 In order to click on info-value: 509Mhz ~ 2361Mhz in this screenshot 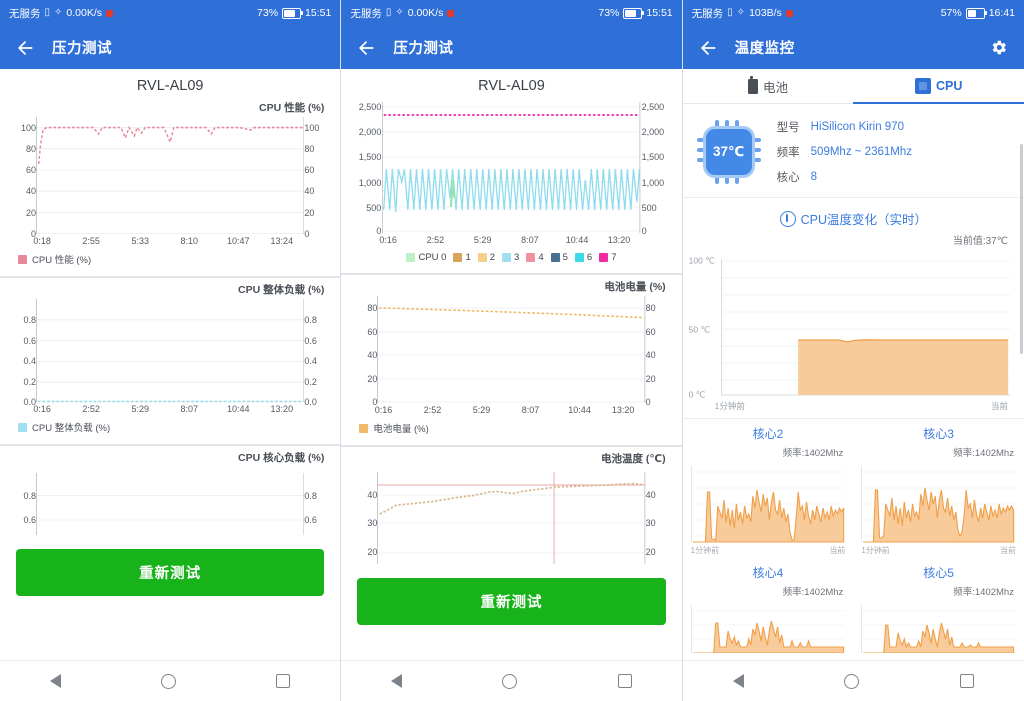, I will do `click(861, 151)`.